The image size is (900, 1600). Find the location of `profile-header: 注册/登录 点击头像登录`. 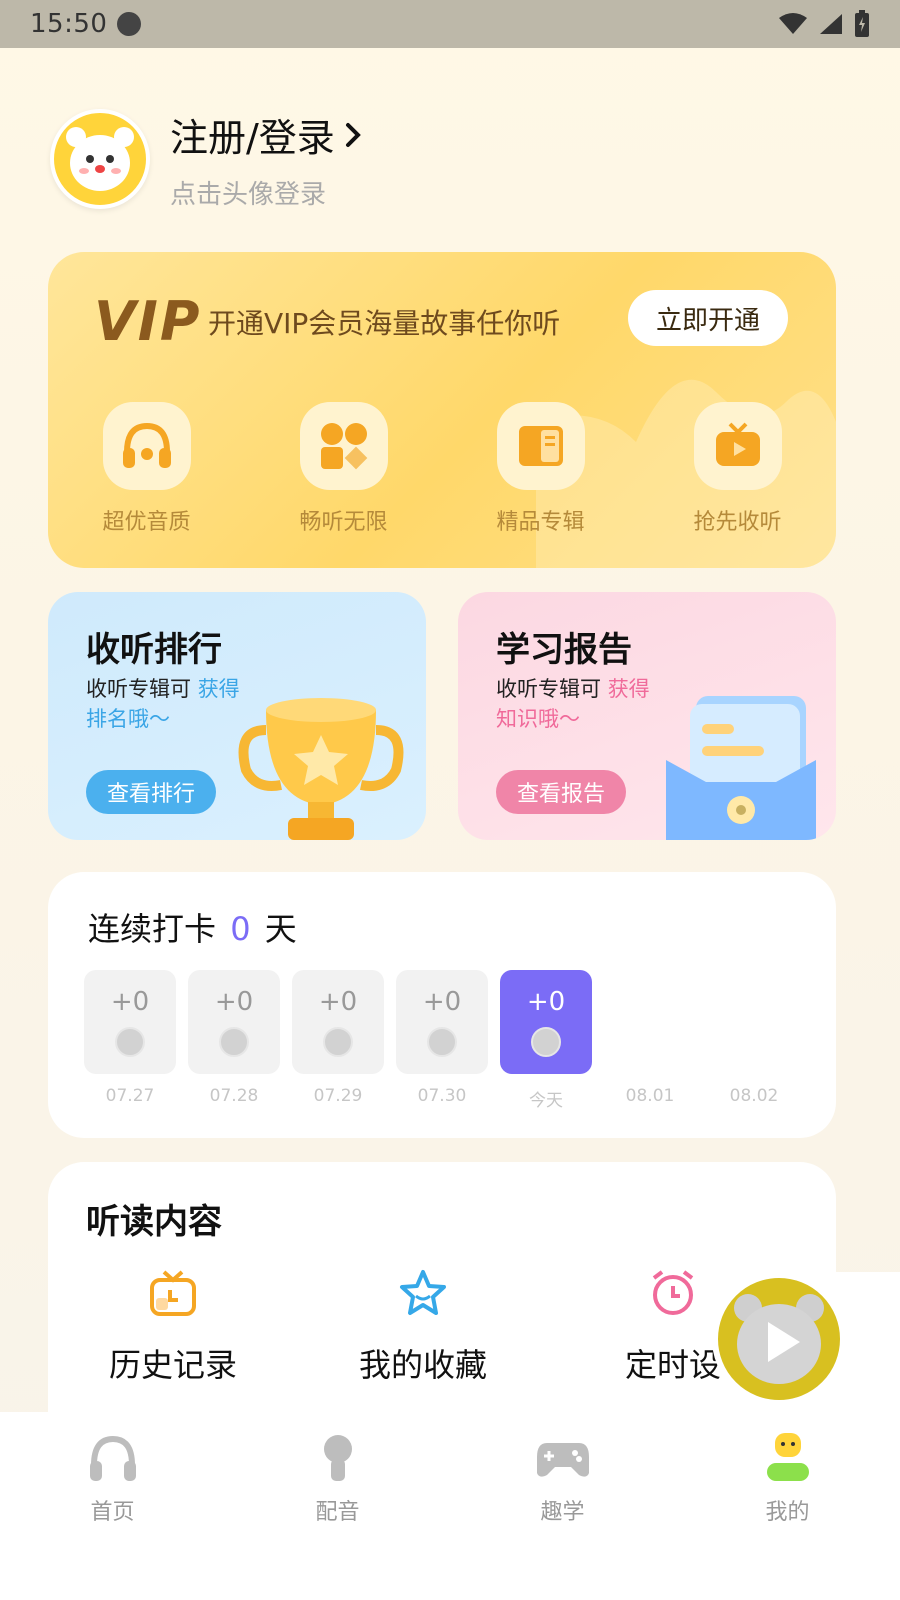

profile-header: 注册/登录 点击头像登录 is located at coordinates (450, 159).